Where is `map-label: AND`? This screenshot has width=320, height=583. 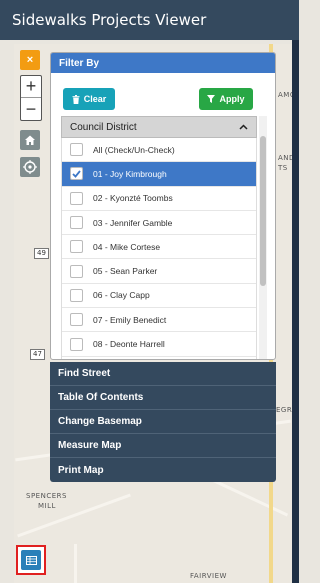 map-label: AND is located at coordinates (285, 158).